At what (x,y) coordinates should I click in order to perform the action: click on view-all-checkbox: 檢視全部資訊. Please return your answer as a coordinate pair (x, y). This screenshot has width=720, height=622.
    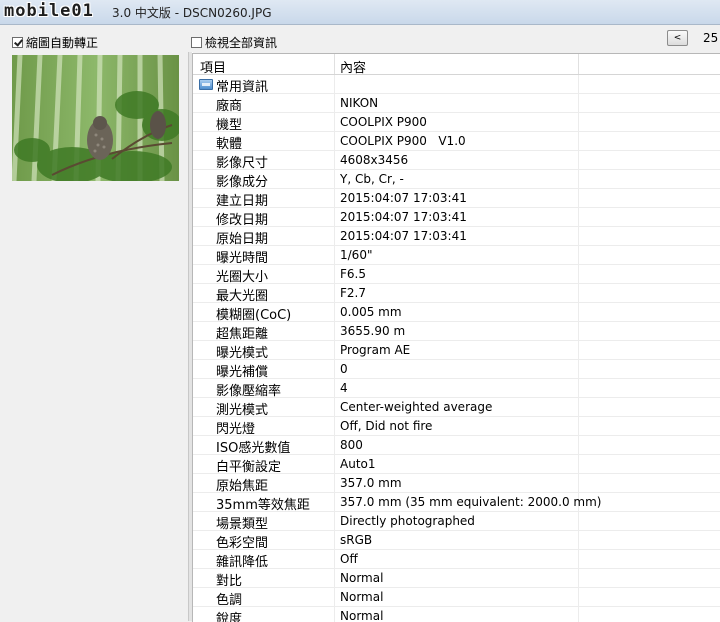
    Looking at the image, I should click on (234, 42).